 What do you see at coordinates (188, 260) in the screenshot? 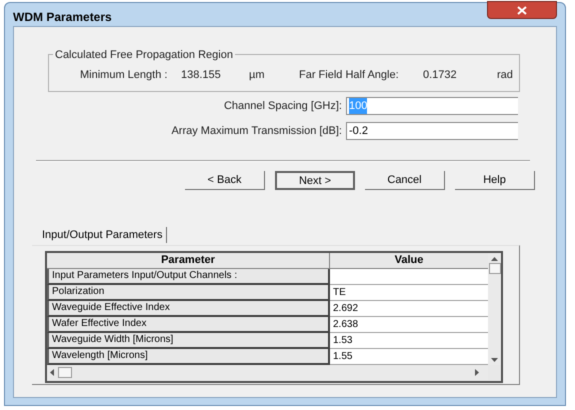
I see `column-header: Parameter` at bounding box center [188, 260].